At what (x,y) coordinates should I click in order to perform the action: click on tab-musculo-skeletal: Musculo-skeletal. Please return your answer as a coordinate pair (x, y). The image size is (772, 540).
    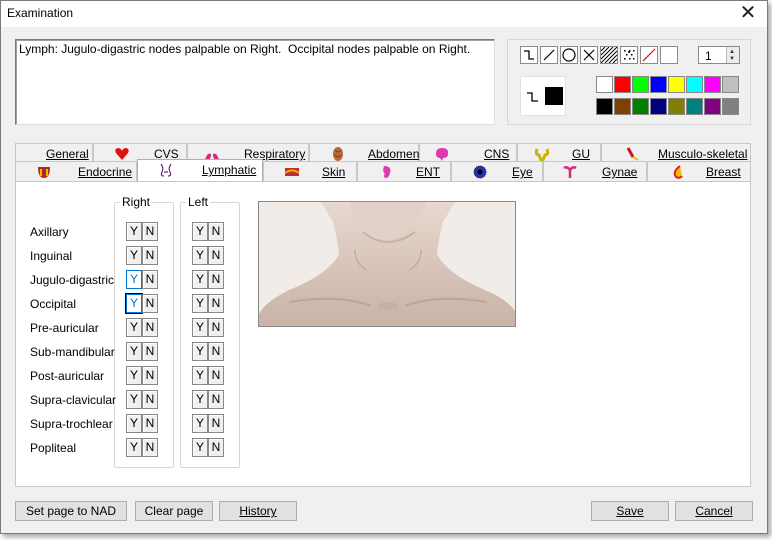
    Looking at the image, I should click on (676, 153).